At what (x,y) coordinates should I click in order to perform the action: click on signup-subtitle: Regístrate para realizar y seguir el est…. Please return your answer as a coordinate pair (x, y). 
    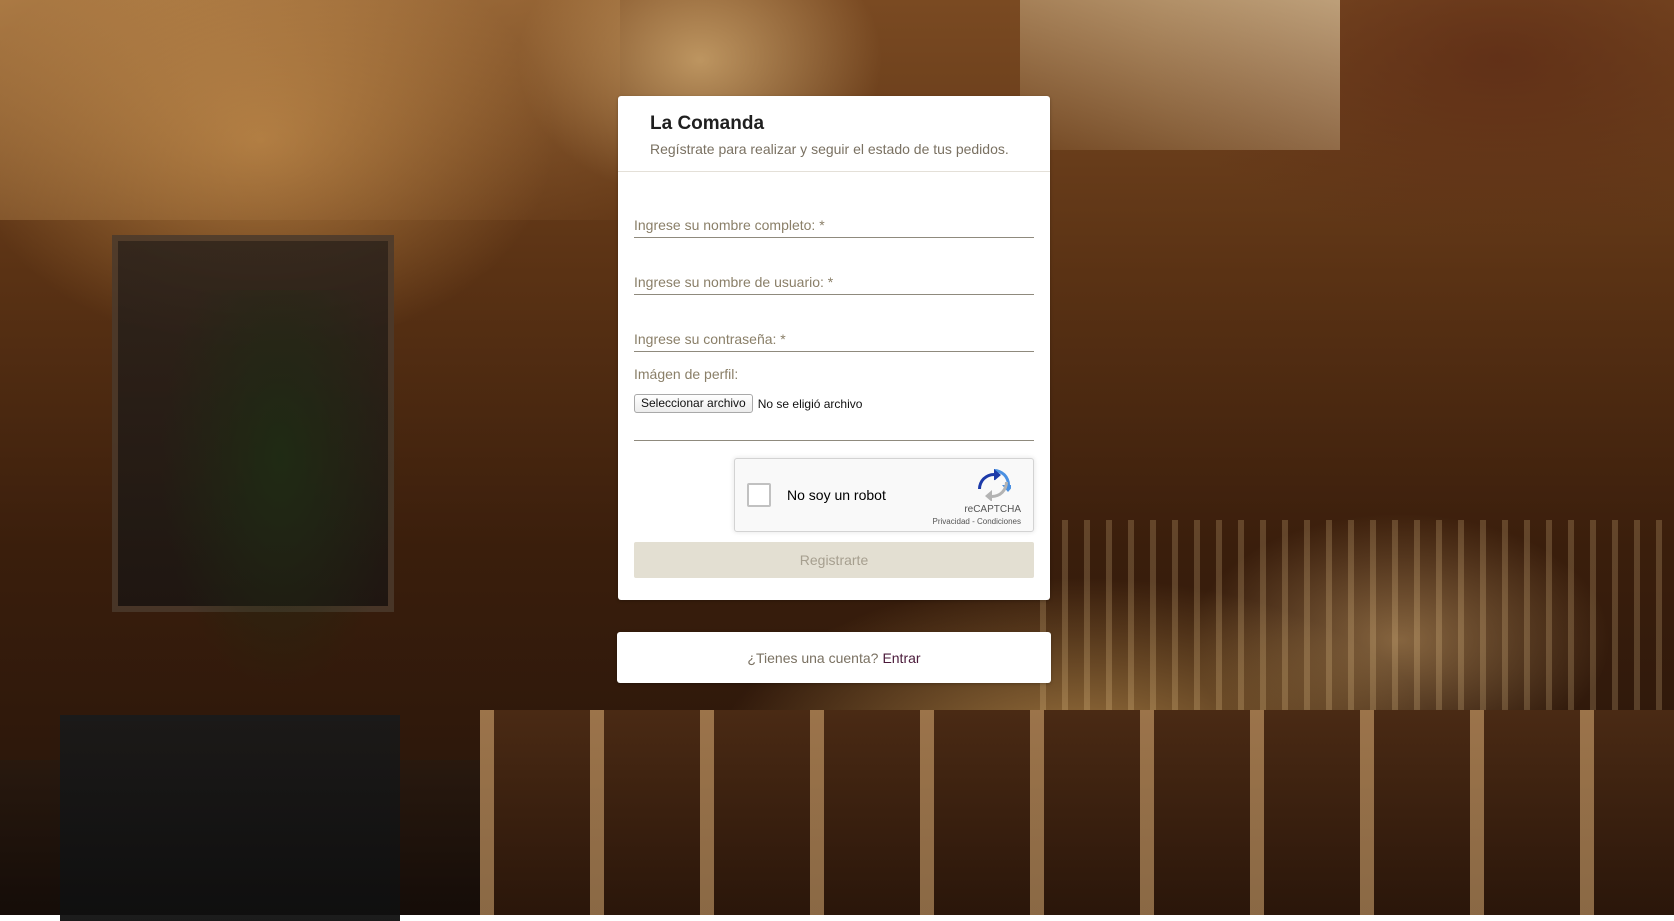
    Looking at the image, I should click on (829, 149).